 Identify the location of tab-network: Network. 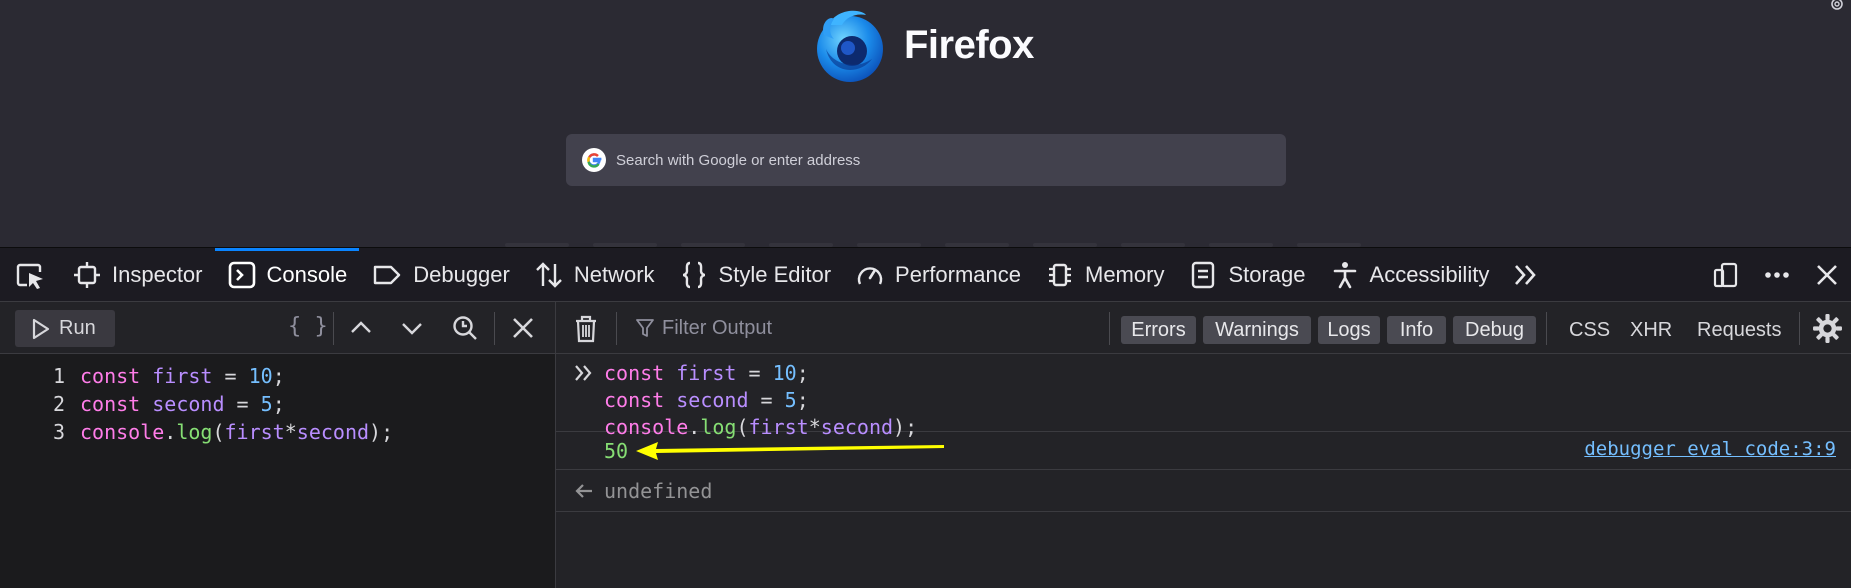
(594, 275).